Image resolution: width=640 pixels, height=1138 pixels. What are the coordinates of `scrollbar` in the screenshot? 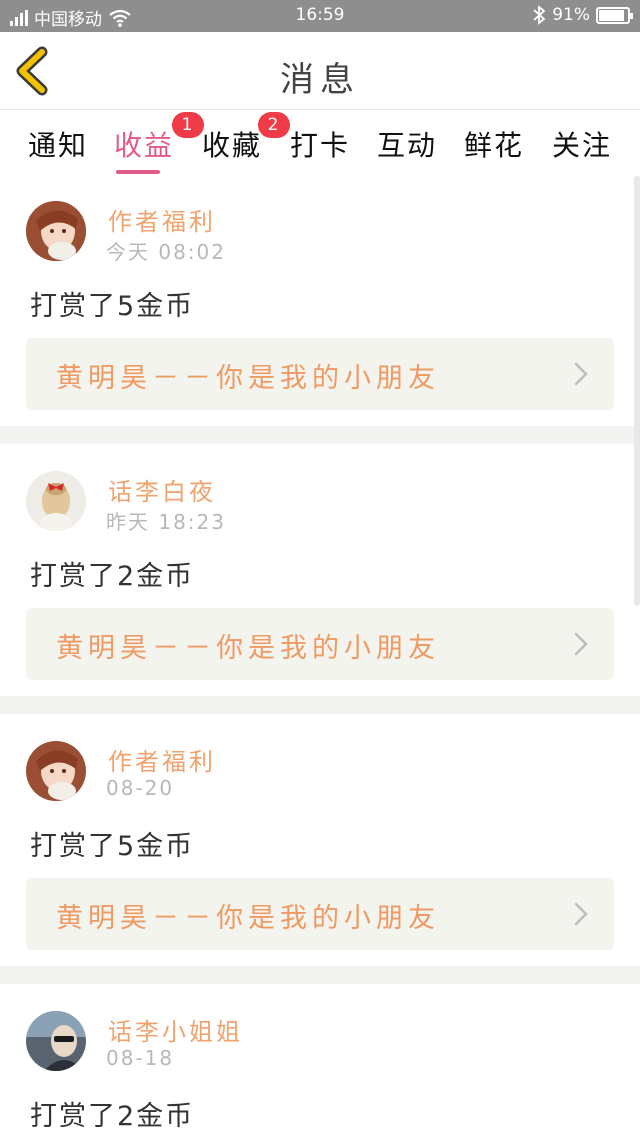 It's located at (637, 391).